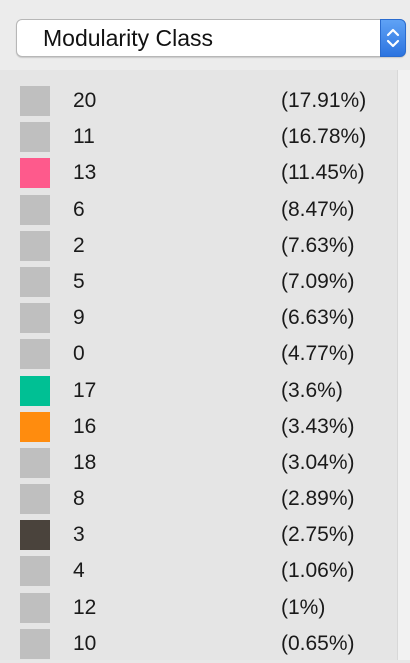  I want to click on class-label: 3, so click(79, 535).